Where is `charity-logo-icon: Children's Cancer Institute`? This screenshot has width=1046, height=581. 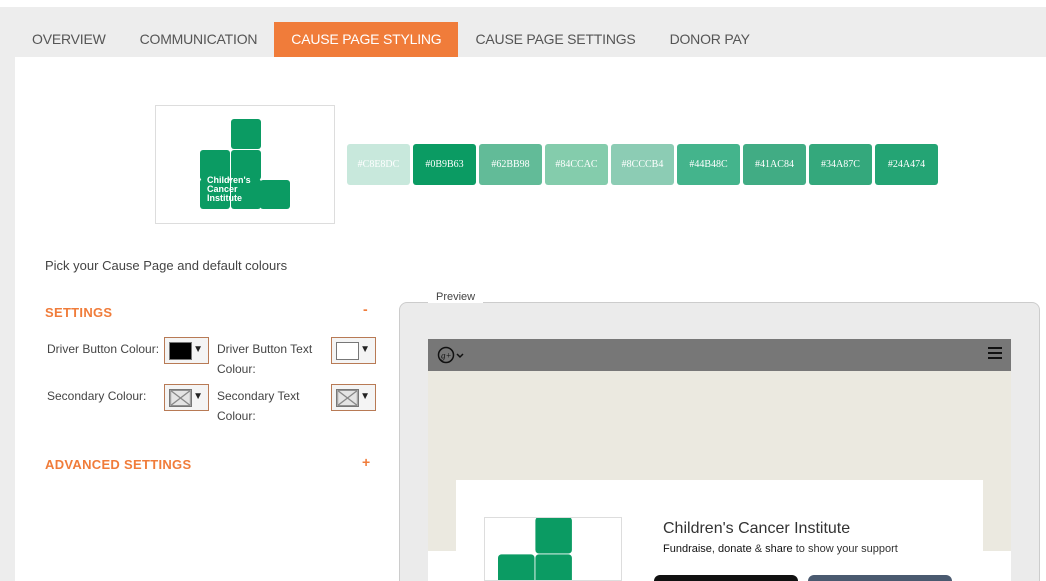
charity-logo-icon: Children's Cancer Institute is located at coordinates (245, 164).